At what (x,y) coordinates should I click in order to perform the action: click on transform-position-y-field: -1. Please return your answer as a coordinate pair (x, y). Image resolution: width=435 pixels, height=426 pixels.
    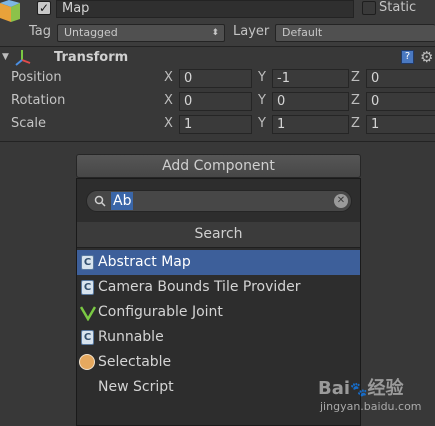
    Looking at the image, I should click on (310, 78).